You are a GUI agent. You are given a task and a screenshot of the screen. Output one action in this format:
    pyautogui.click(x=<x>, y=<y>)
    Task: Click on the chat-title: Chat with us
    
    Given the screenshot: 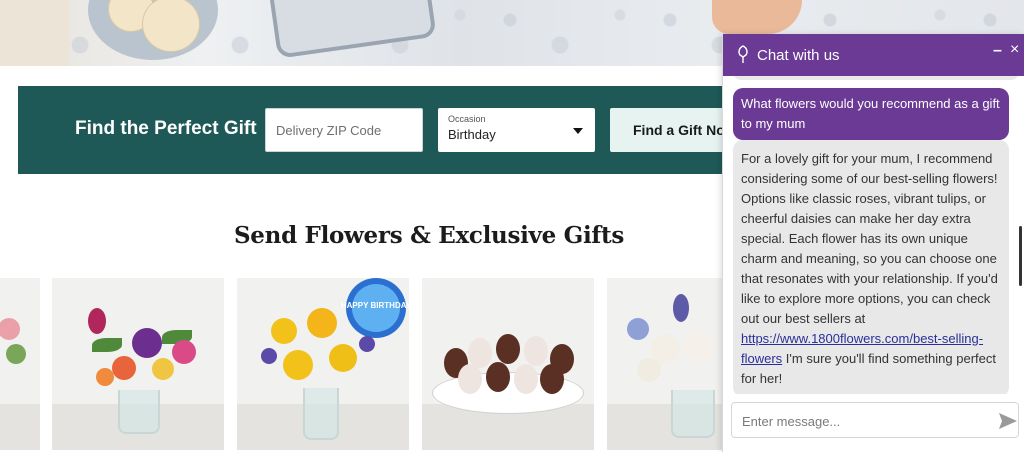 What is the action you would take?
    pyautogui.click(x=798, y=55)
    